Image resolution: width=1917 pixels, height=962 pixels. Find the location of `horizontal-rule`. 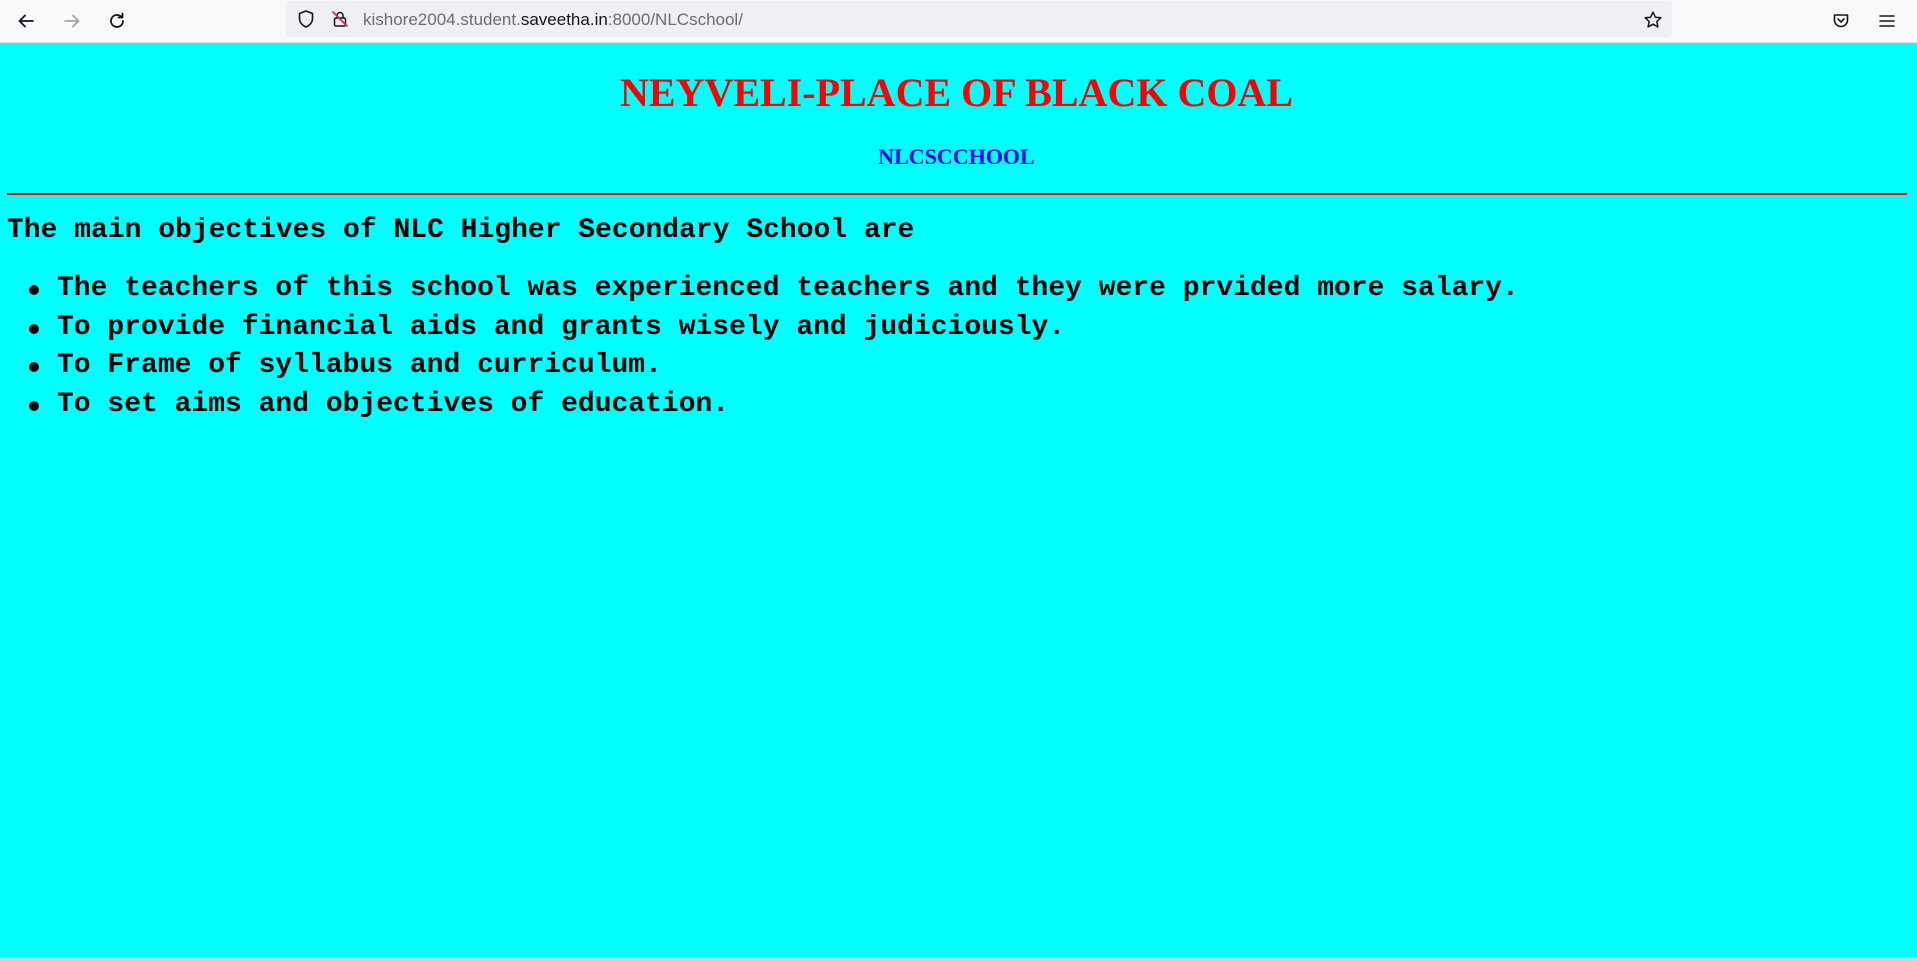

horizontal-rule is located at coordinates (957, 194).